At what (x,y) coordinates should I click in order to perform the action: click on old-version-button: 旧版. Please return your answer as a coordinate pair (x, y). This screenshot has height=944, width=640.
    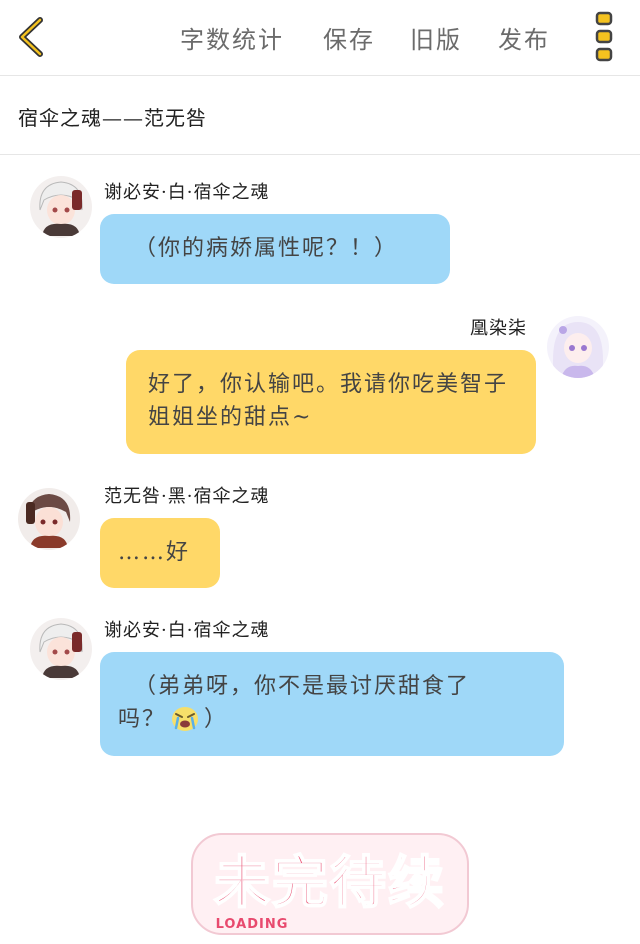
    Looking at the image, I should click on (436, 37).